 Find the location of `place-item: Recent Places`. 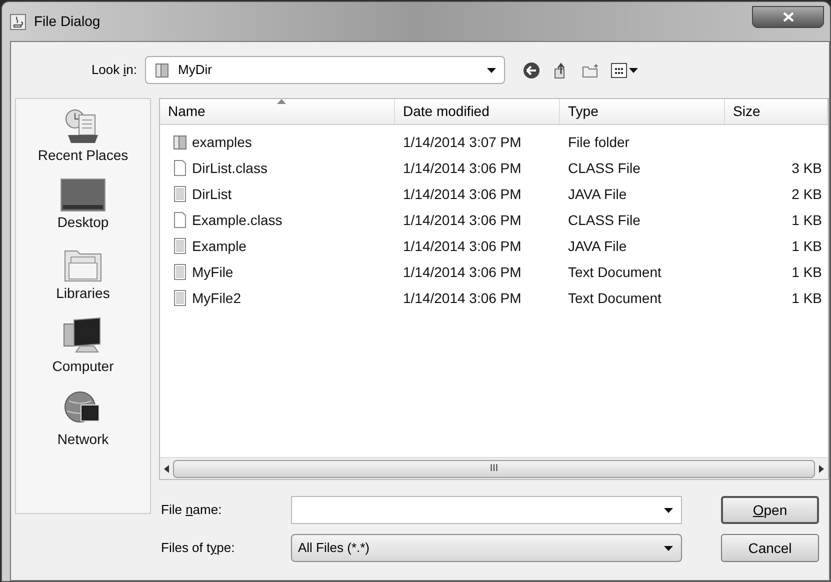

place-item: Recent Places is located at coordinates (83, 136).